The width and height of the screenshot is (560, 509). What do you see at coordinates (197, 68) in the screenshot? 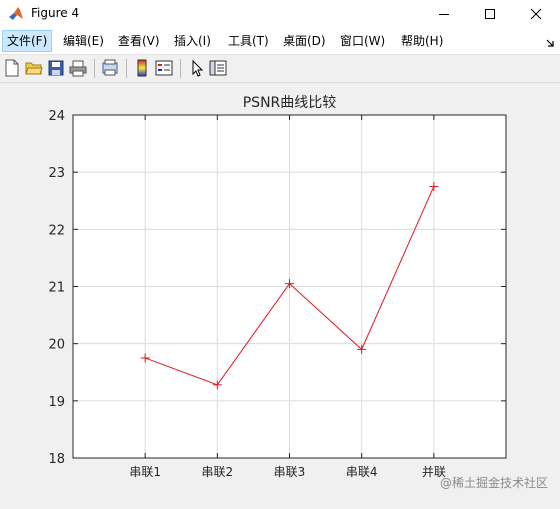
I see `pointer-icon` at bounding box center [197, 68].